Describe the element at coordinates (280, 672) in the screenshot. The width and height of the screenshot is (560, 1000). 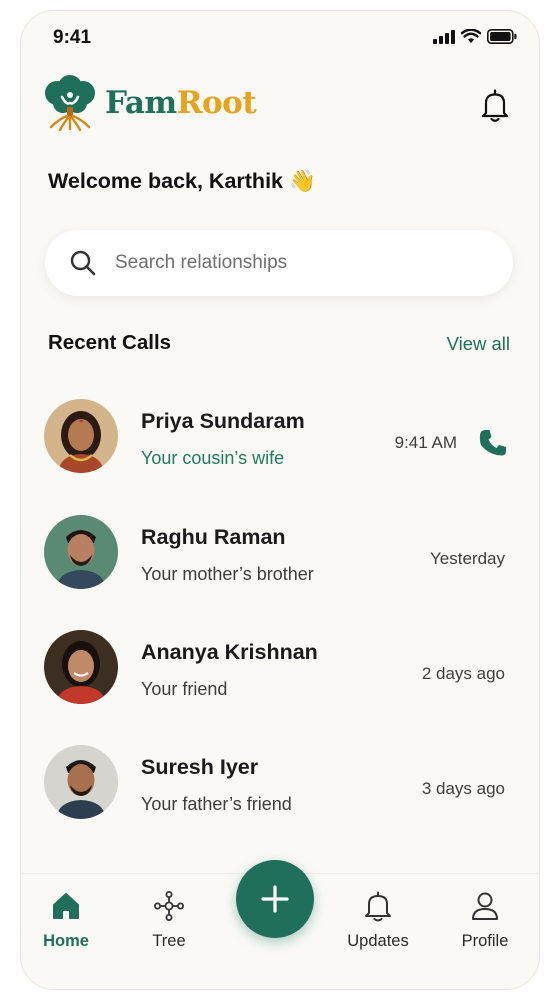
I see `call-item: Ananya Krishnan Your friend 2 days ago` at that location.